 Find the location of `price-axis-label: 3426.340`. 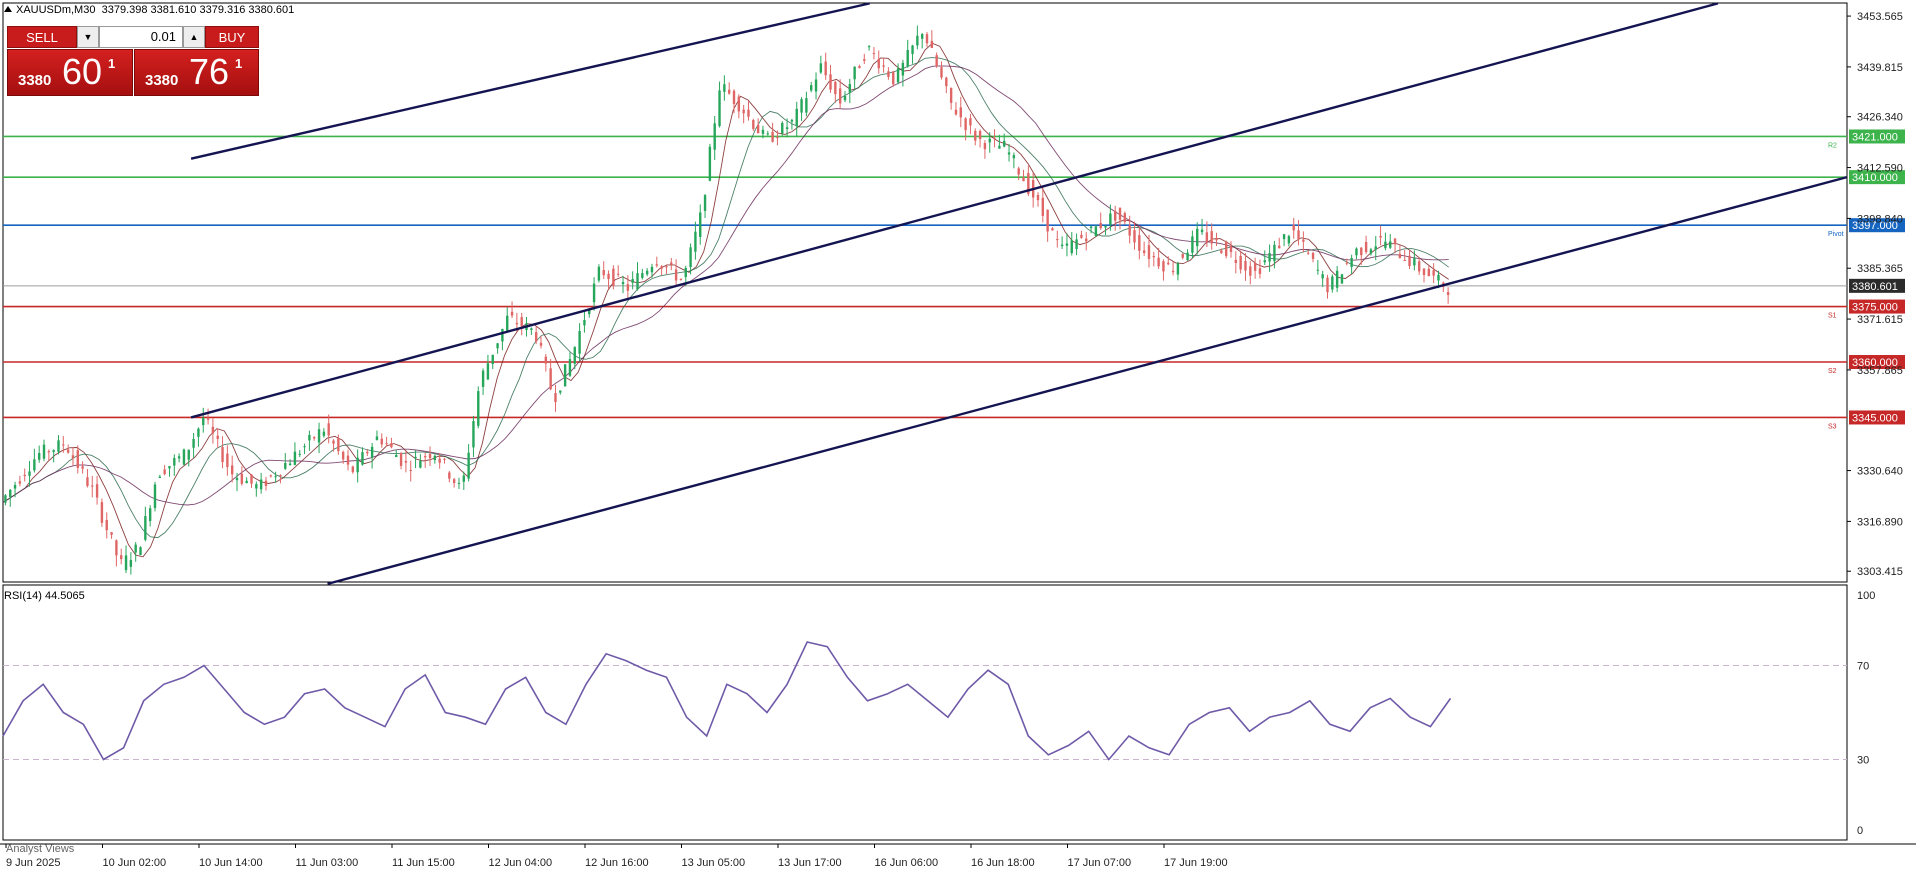

price-axis-label: 3426.340 is located at coordinates (1880, 118).